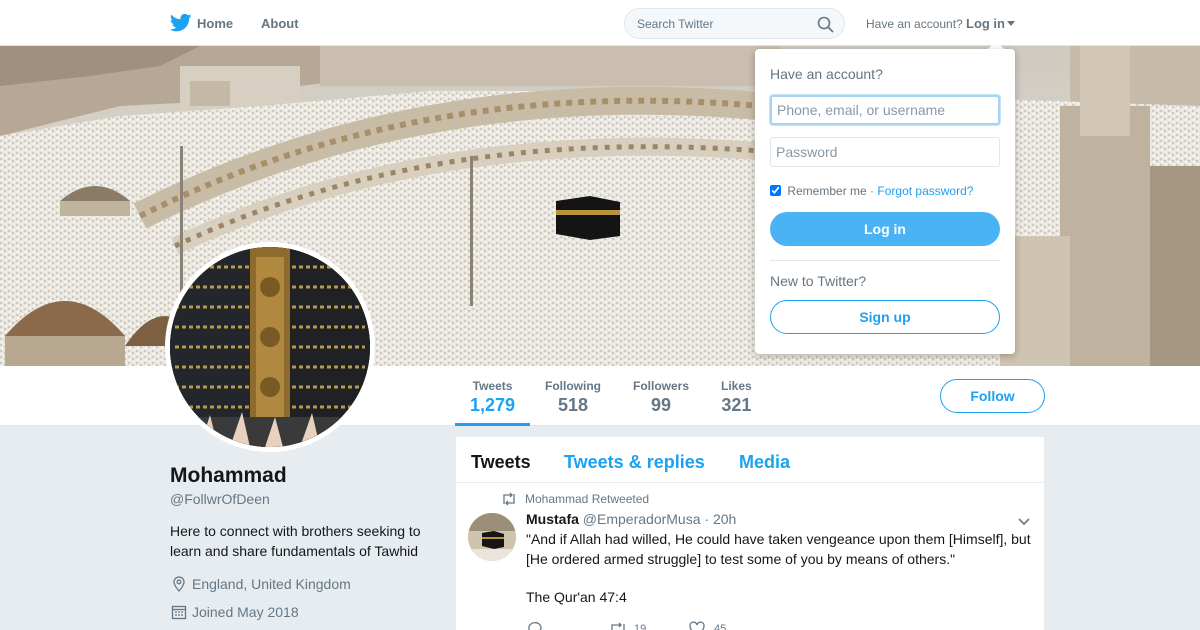 The image size is (1200, 630). What do you see at coordinates (885, 110) in the screenshot?
I see `username-input` at bounding box center [885, 110].